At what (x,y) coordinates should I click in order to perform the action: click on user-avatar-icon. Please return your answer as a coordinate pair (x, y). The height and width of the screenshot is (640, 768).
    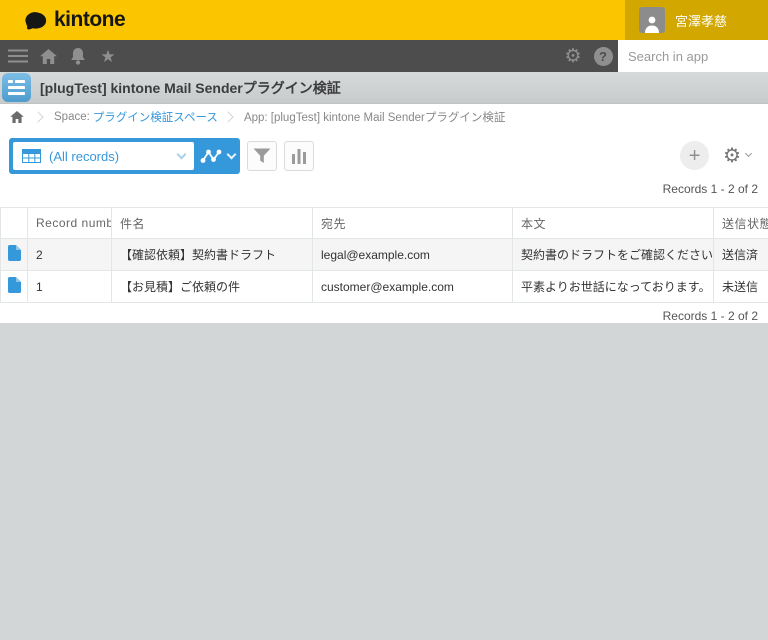
    Looking at the image, I should click on (652, 20).